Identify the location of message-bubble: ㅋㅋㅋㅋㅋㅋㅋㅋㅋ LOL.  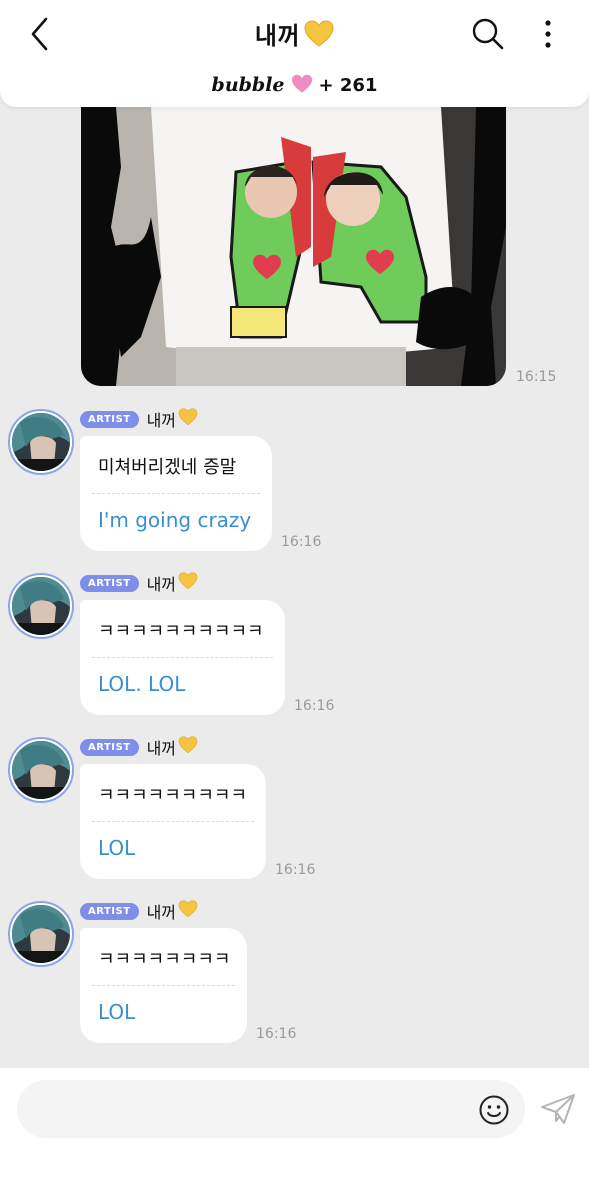
(173, 821).